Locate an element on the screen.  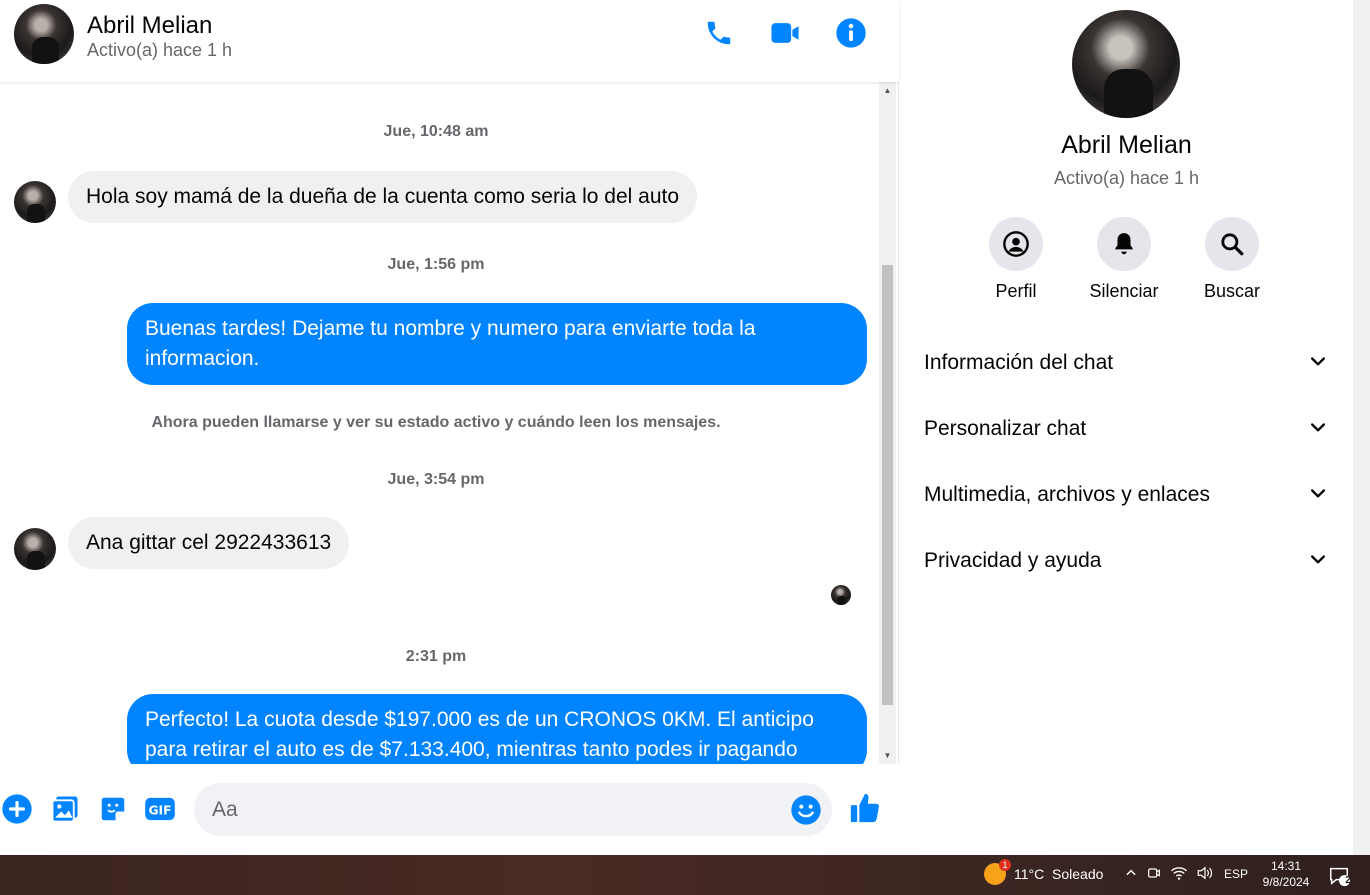
read-receipt-avatar is located at coordinates (841, 595).